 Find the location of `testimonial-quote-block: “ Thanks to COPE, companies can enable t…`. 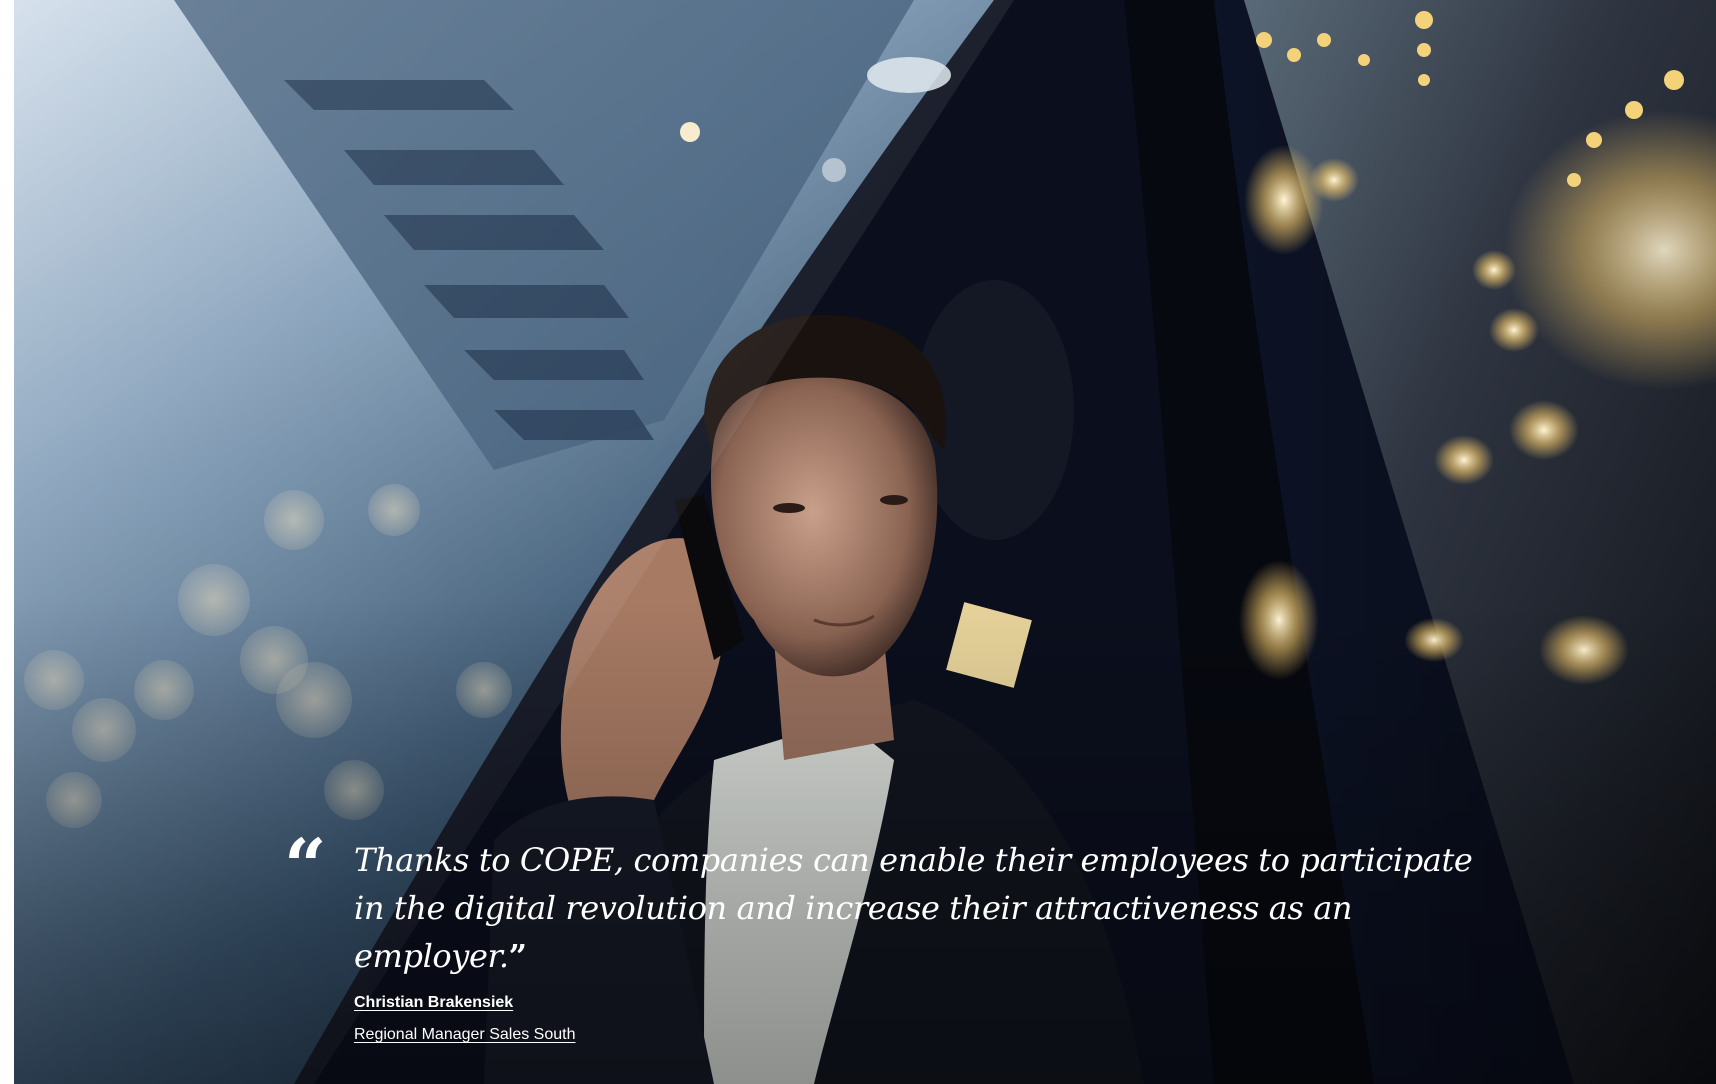

testimonial-quote-block: “ Thanks to COPE, companies can enable t… is located at coordinates (884, 937).